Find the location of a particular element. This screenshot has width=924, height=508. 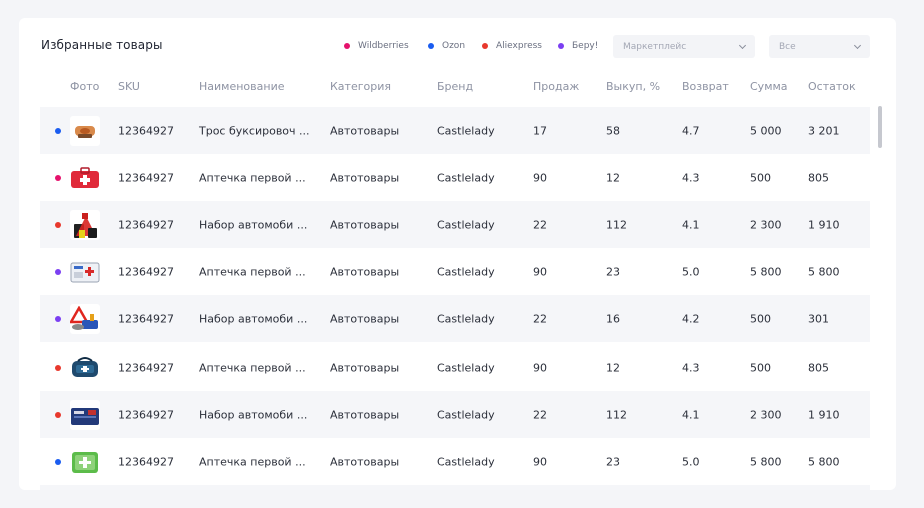

car-kit-icon is located at coordinates (85, 224).